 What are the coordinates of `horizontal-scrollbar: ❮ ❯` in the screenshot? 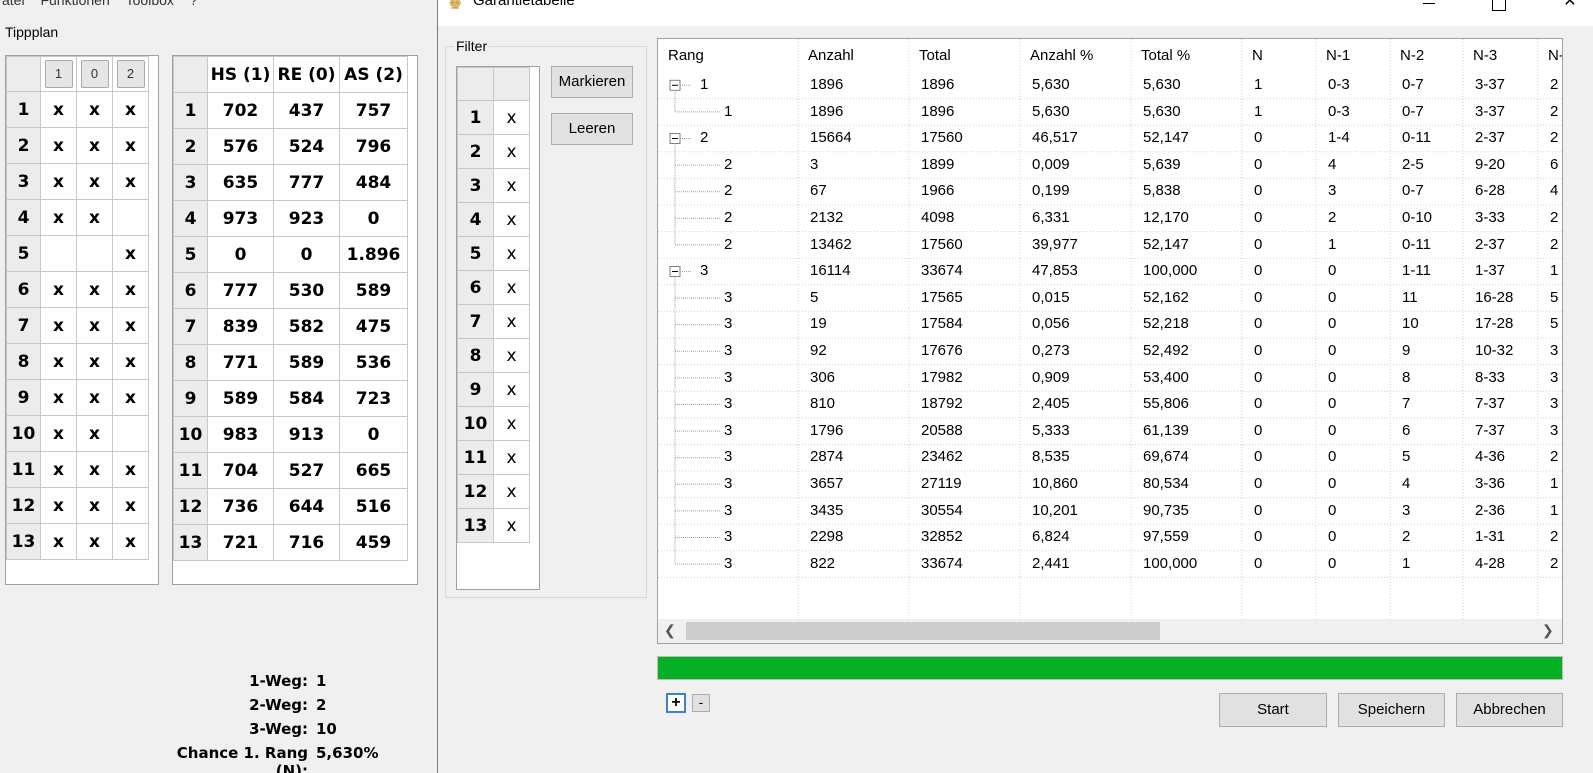 It's located at (1110, 631).